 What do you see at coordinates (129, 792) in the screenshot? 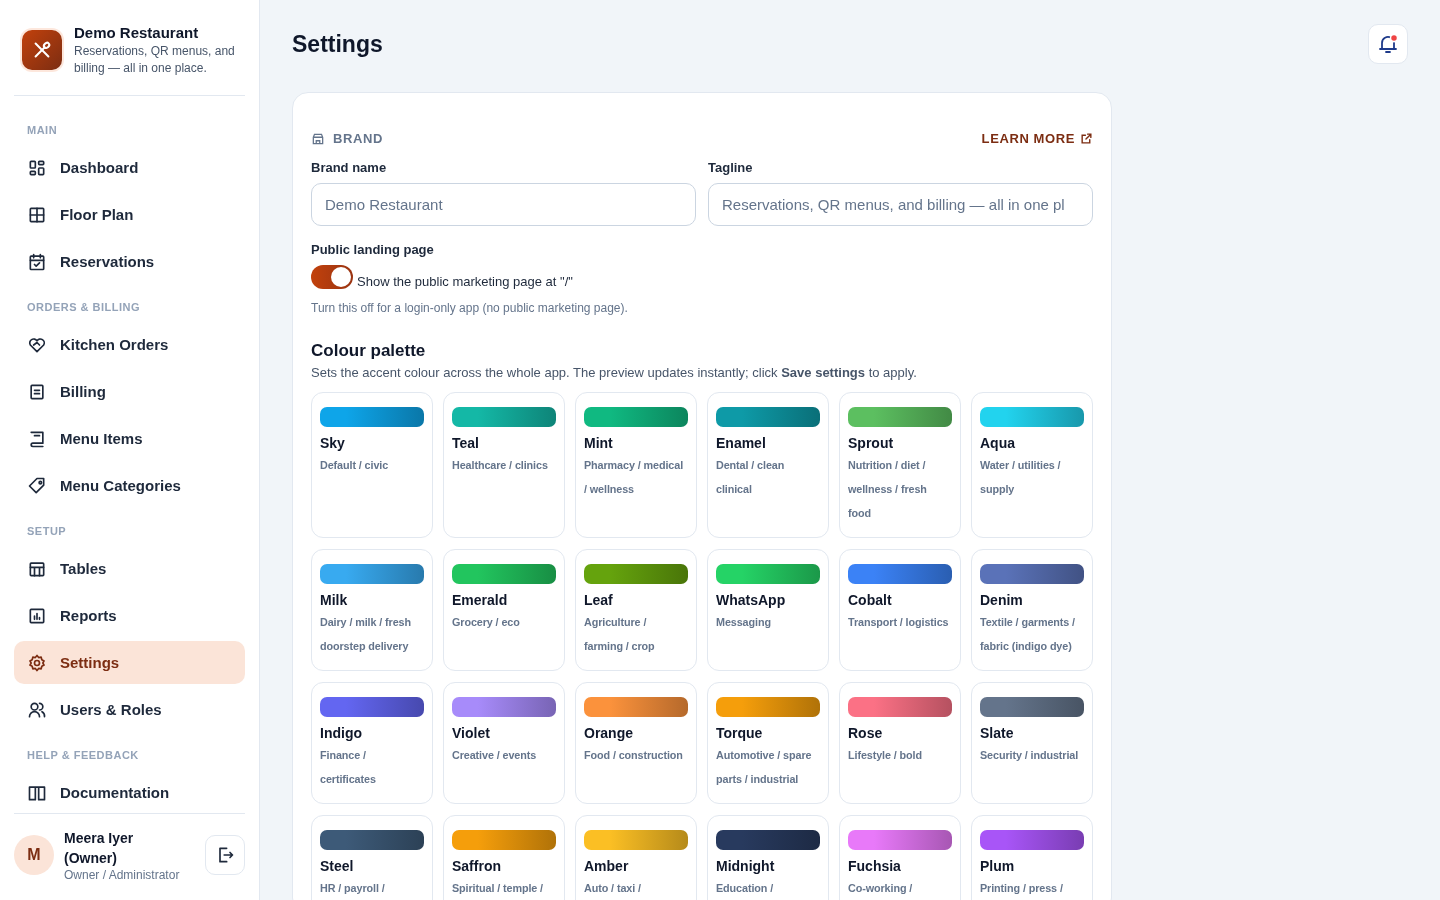
I see `sidebar-item: Documentation` at bounding box center [129, 792].